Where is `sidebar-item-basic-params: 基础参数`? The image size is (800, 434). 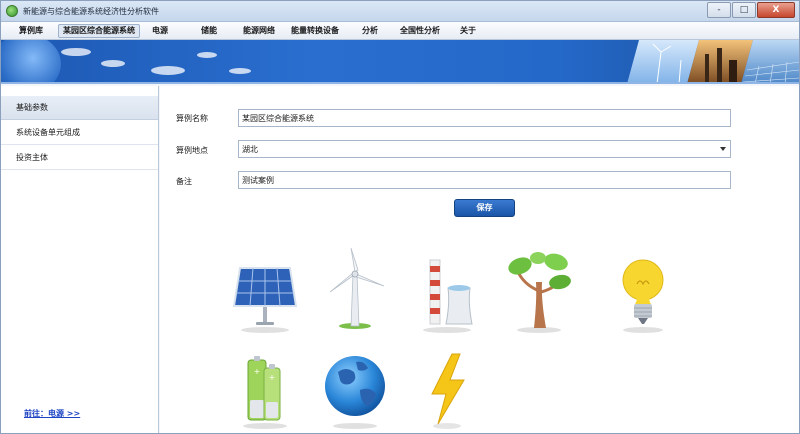
sidebar-item-basic-params: 基础参数 is located at coordinates (79, 108).